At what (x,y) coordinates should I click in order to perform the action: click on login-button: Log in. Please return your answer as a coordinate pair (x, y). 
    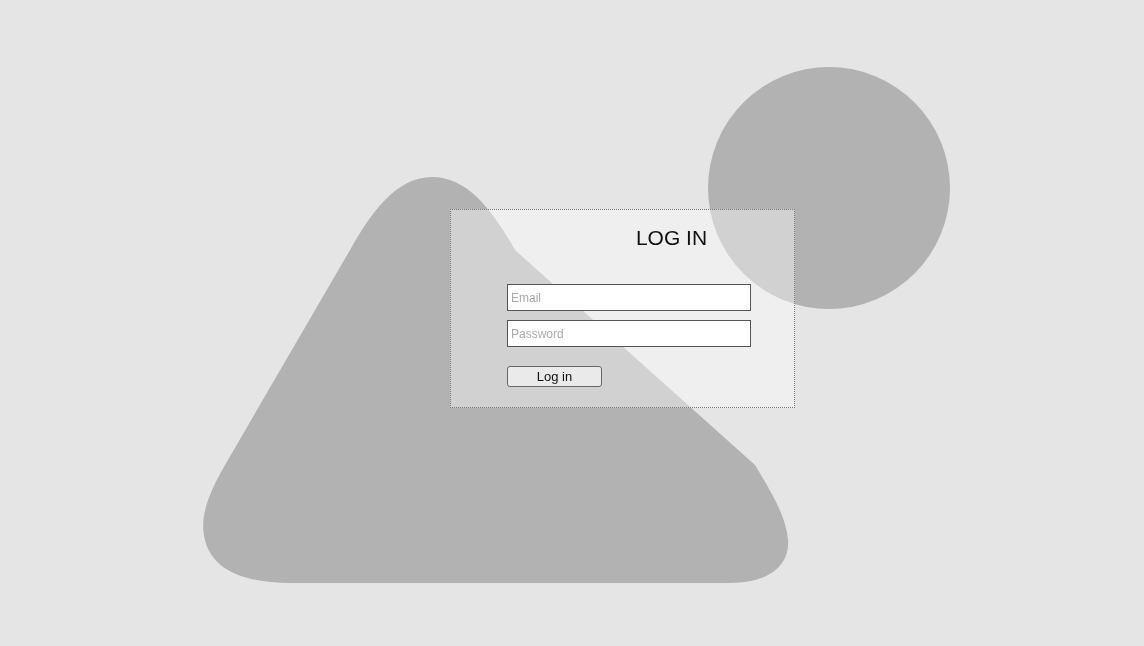
    Looking at the image, I should click on (554, 376).